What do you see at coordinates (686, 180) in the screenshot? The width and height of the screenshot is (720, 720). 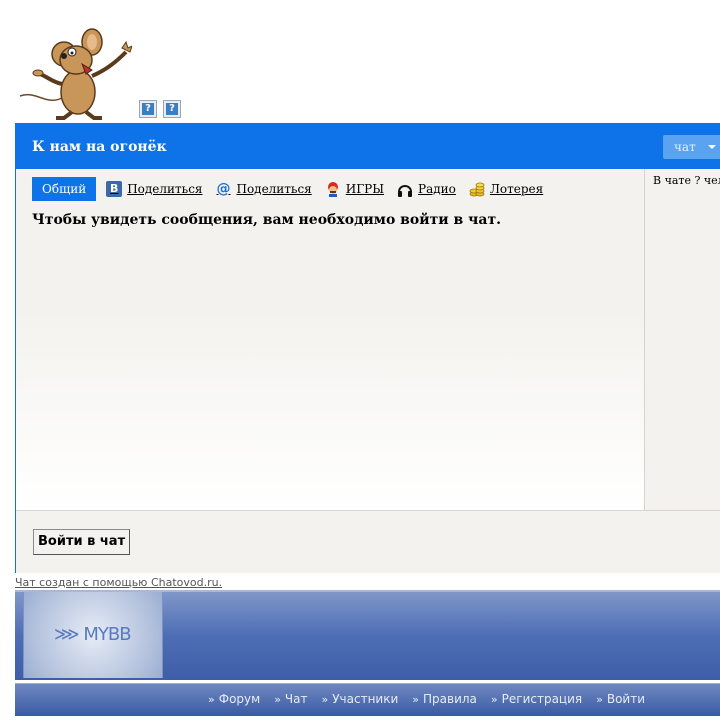 I see `online-count-text: В чате ? чел` at bounding box center [686, 180].